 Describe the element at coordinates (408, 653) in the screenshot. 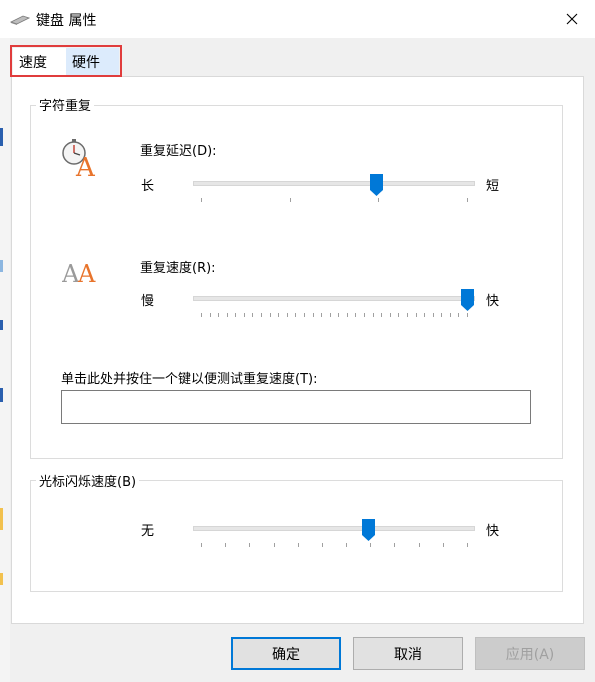

I see `cancel-button: 取消` at that location.